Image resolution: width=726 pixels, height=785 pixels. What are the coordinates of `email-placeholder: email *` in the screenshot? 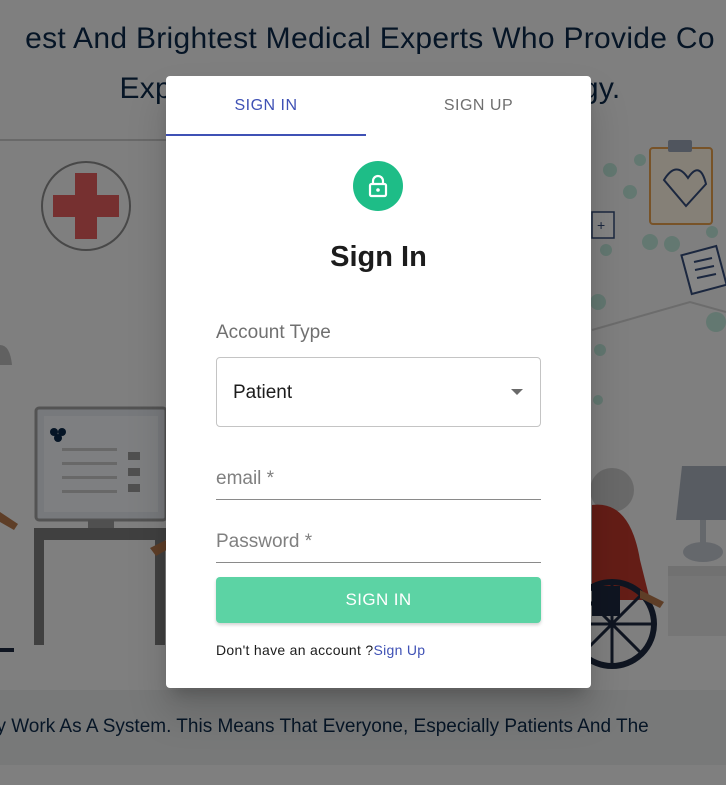 It's located at (245, 478).